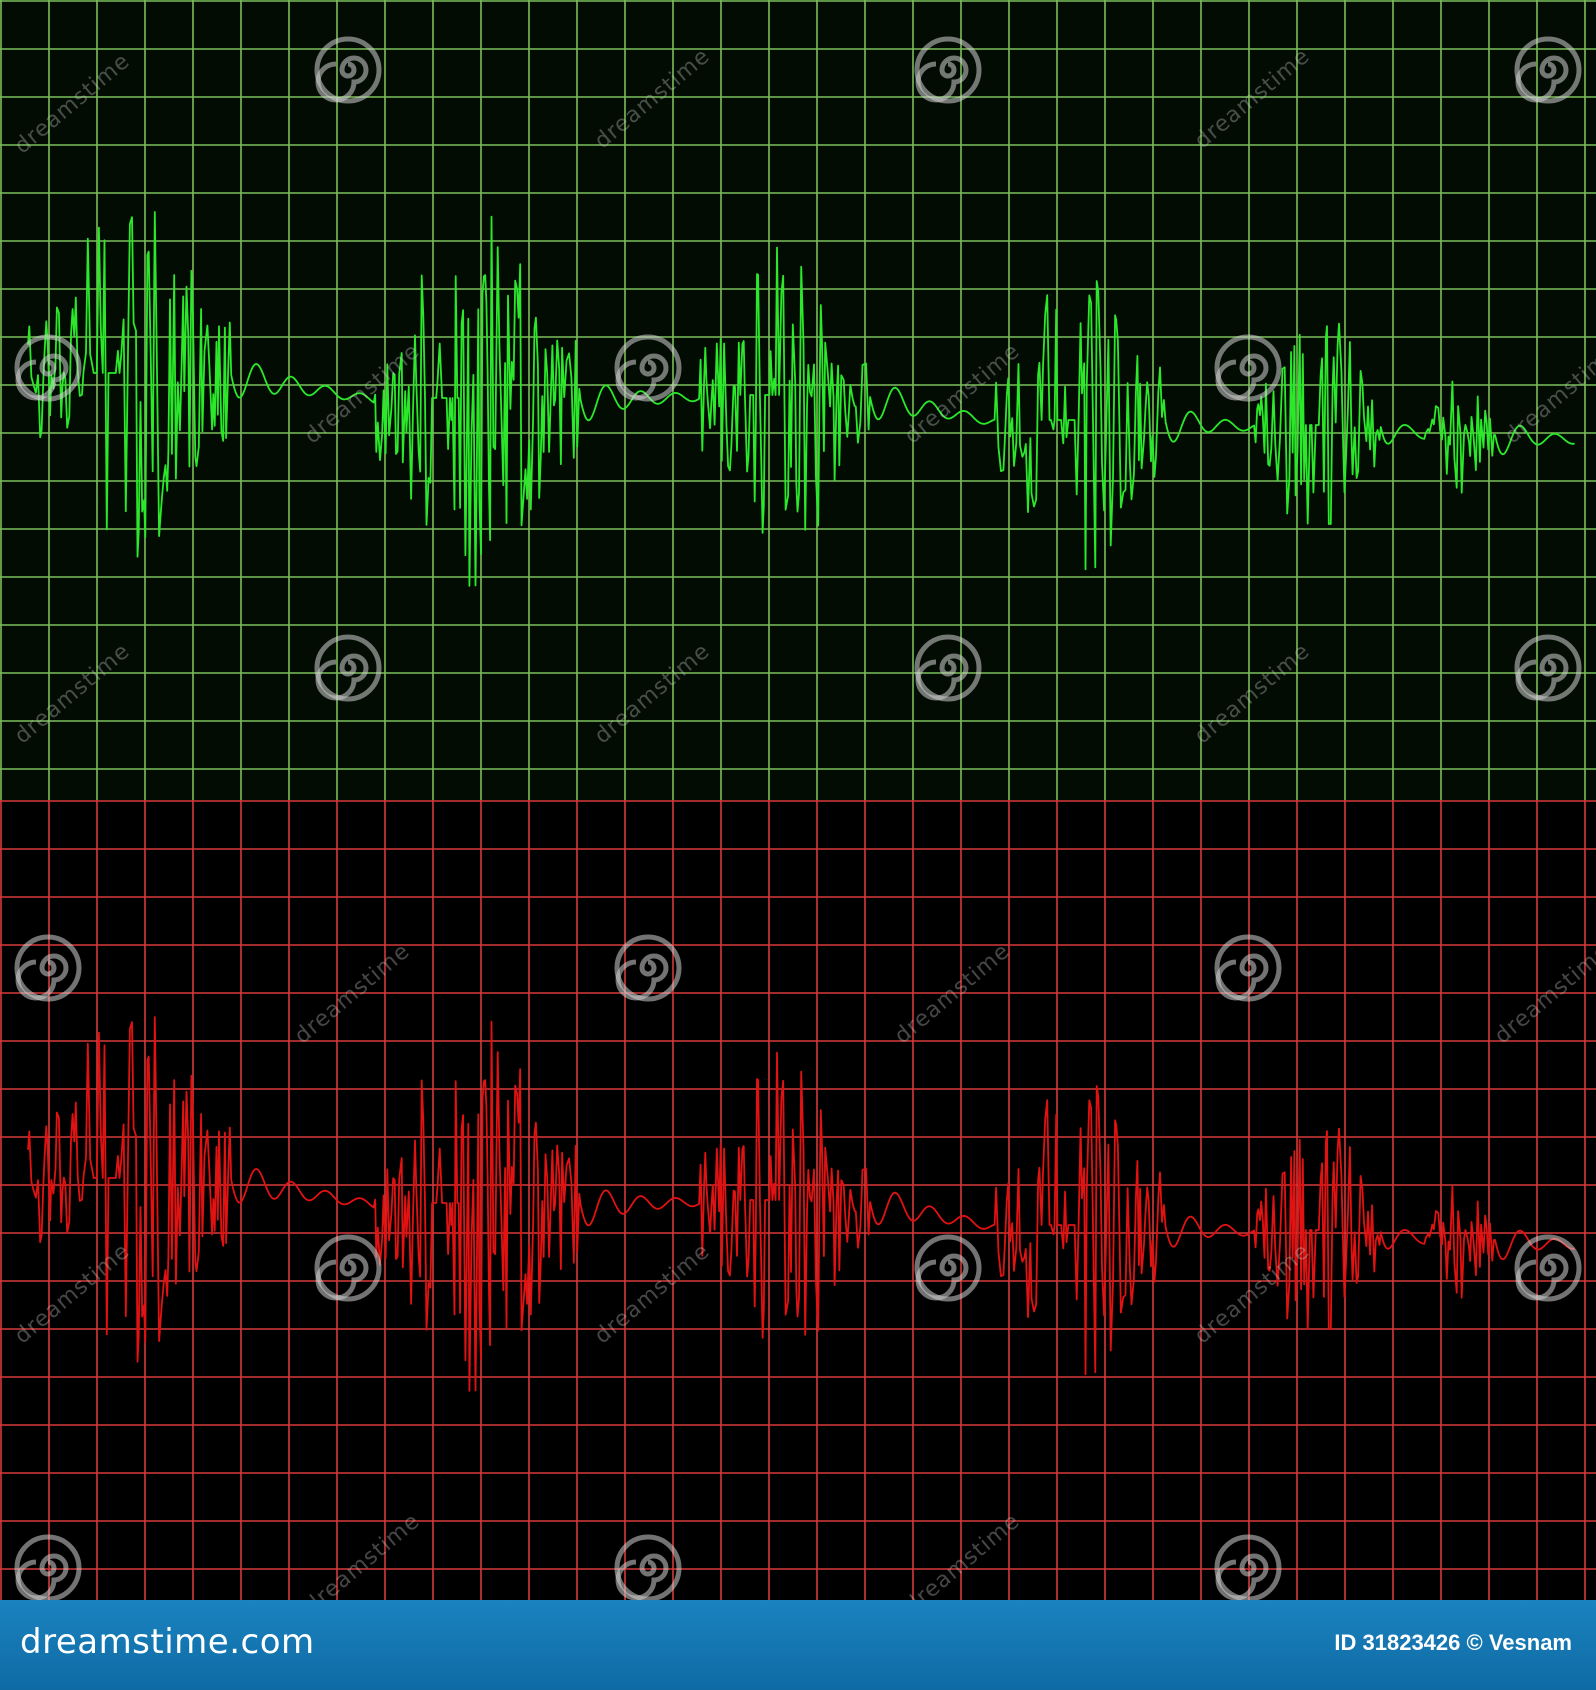  Describe the element at coordinates (798, 1645) in the screenshot. I see `footer-bar: dreamstime.com ID 31823426 © Vesnam` at that location.